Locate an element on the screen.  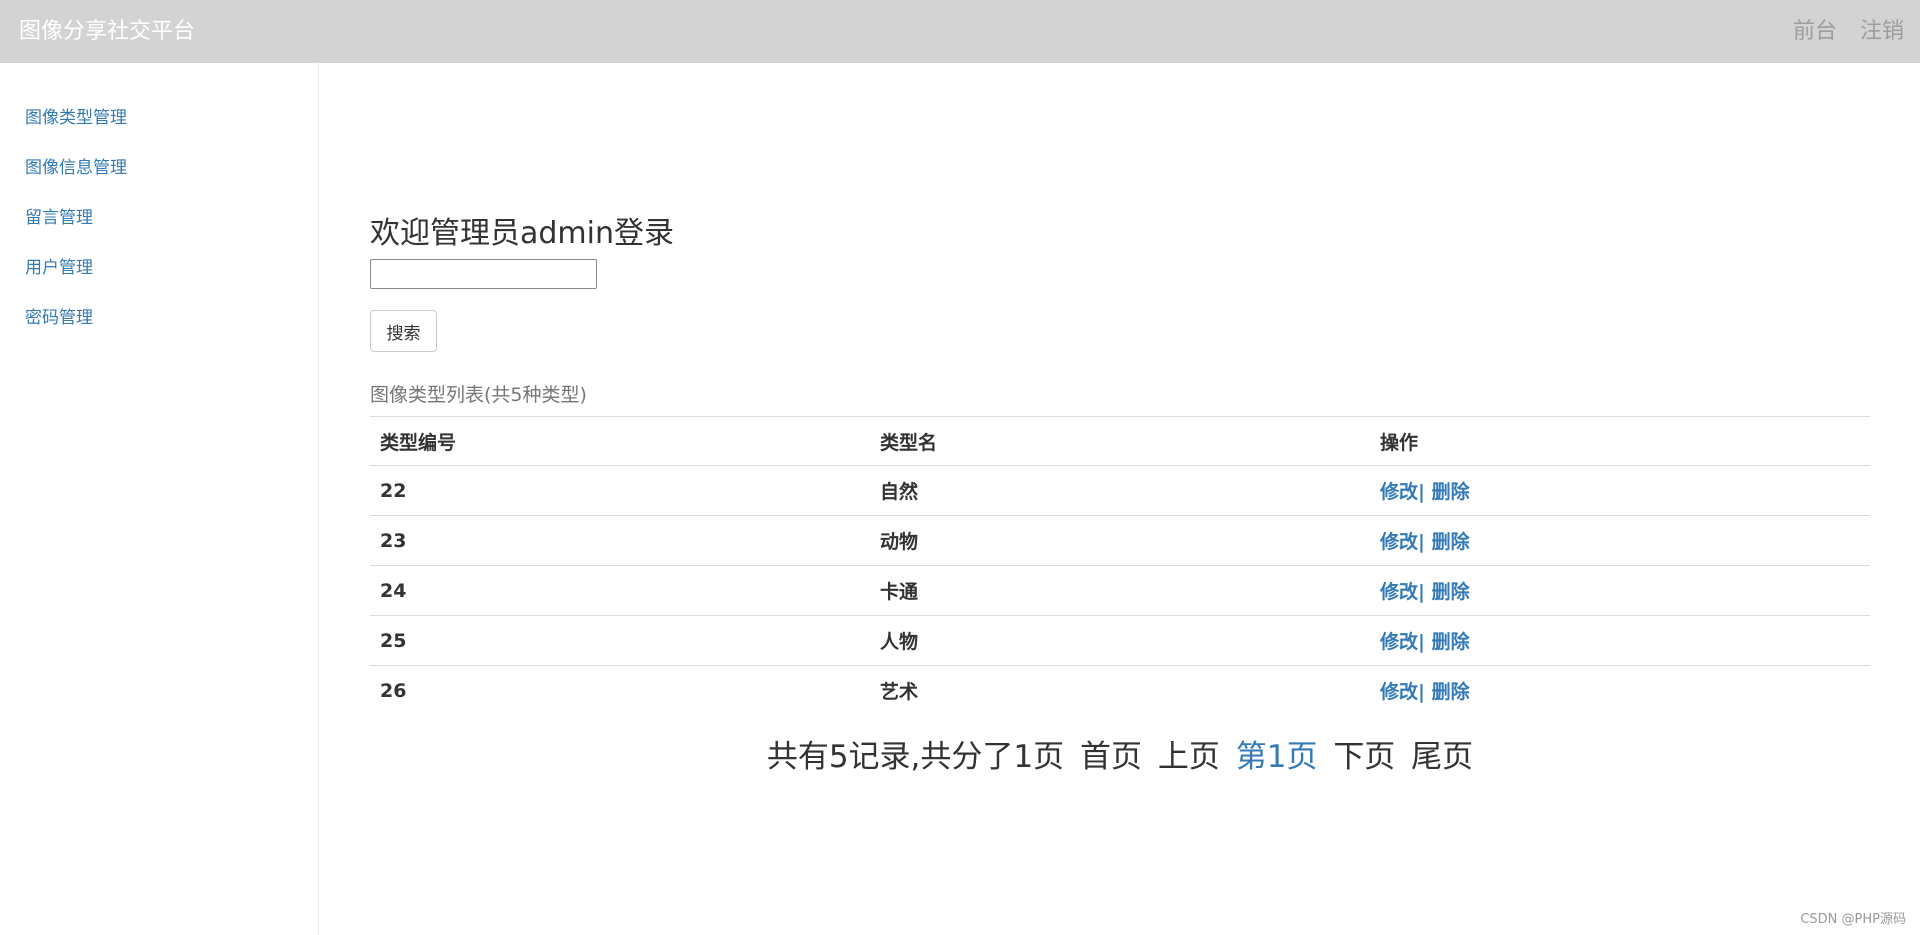
cell-type-name: 动物 is located at coordinates (1120, 540).